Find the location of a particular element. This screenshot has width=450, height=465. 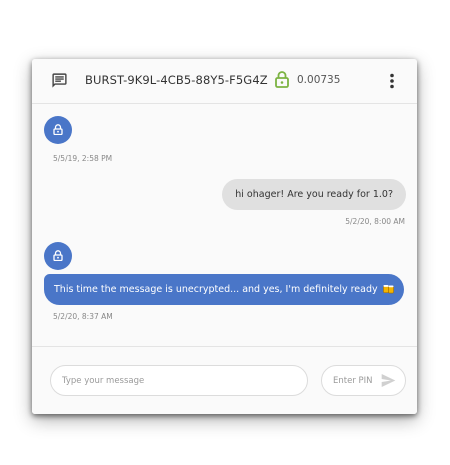

beer-mugs-emoji is located at coordinates (388, 289).